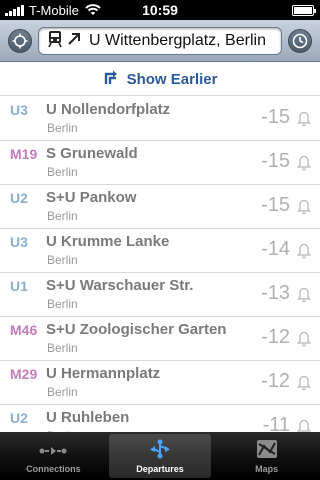  I want to click on tab-departures-label: Departures, so click(160, 469).